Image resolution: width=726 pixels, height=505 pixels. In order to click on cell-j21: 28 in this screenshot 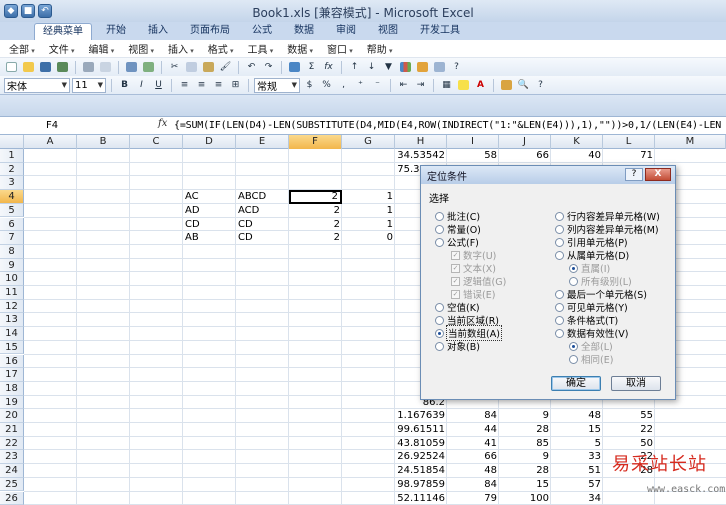, I will do `click(525, 430)`.